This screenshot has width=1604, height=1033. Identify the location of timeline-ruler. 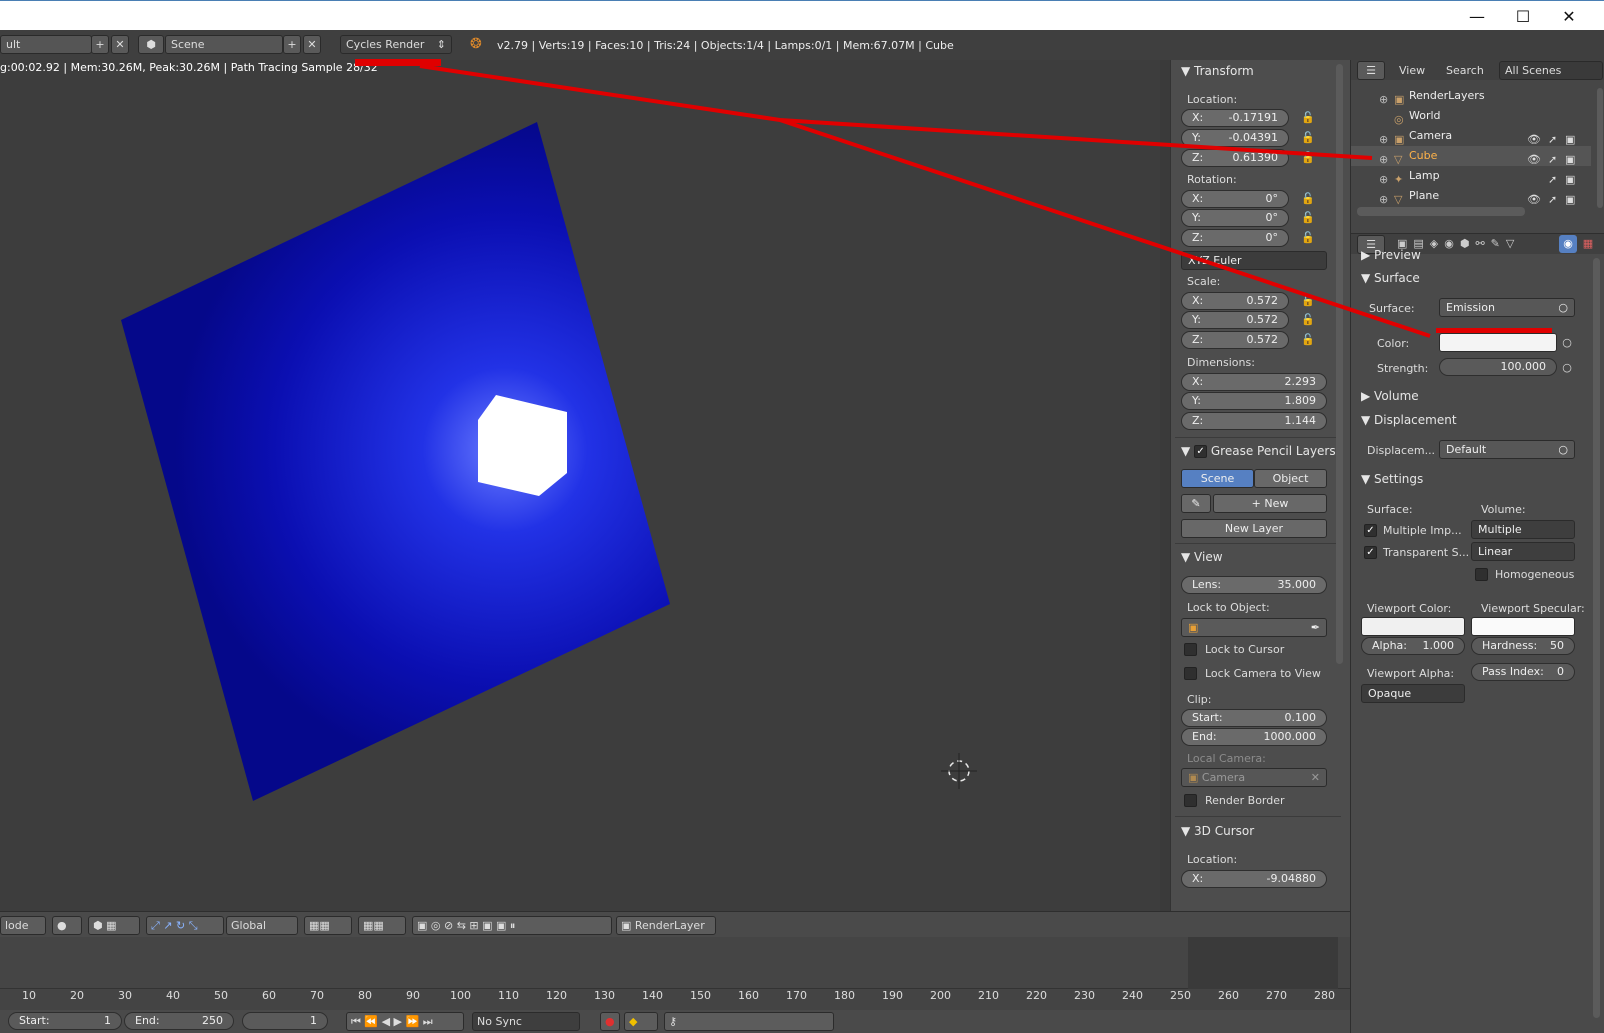
(675, 963).